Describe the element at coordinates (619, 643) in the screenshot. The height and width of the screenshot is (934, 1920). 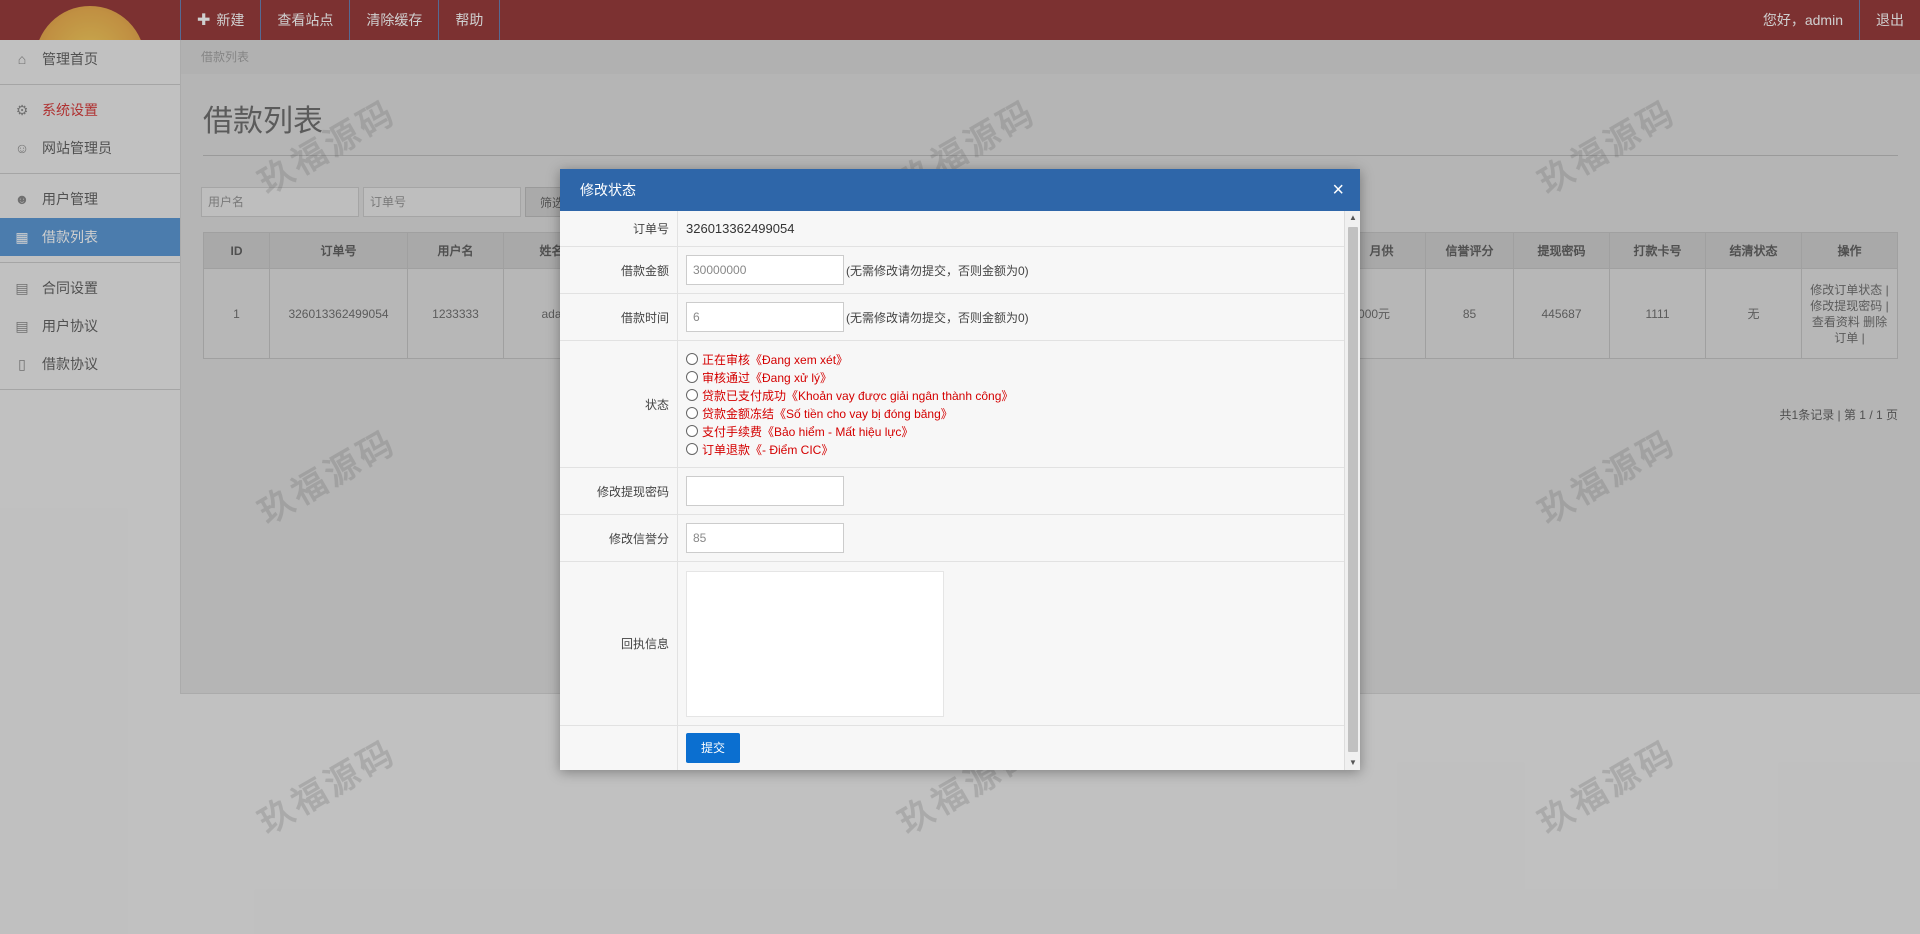
I see `receipt-label: 回执信息` at that location.